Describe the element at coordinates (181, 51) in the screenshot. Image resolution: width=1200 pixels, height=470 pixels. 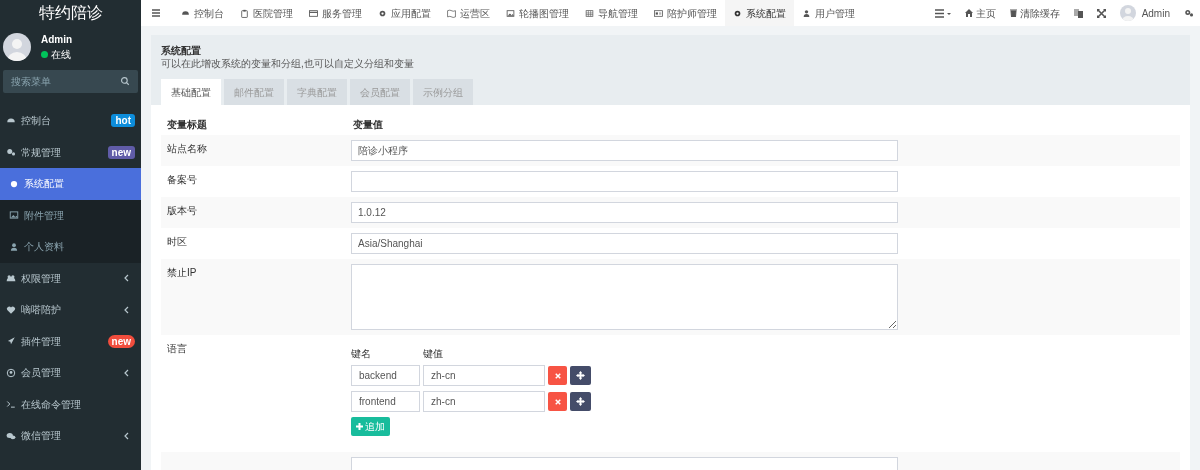
I see `page-title: 系统配置` at that location.